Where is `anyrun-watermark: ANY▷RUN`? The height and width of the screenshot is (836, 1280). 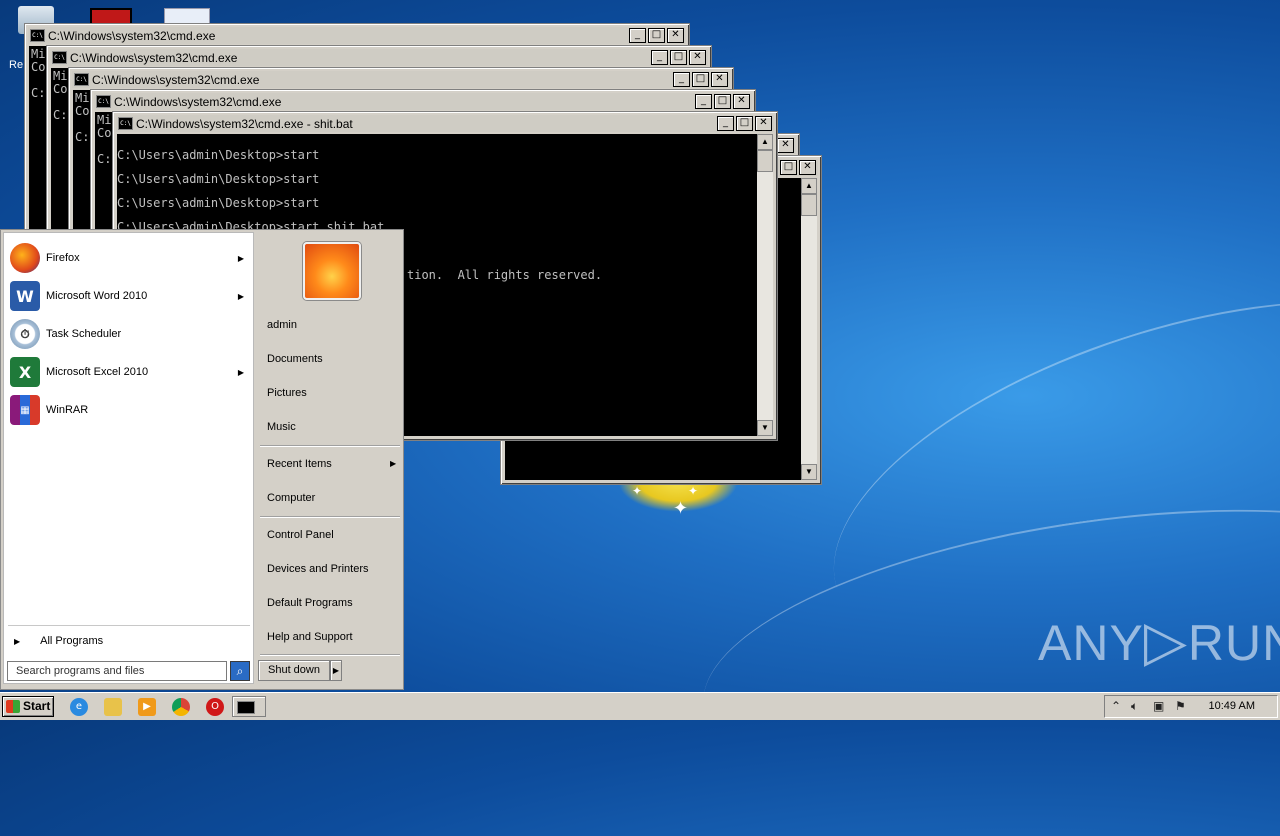 anyrun-watermark: ANY▷RUN is located at coordinates (1159, 641).